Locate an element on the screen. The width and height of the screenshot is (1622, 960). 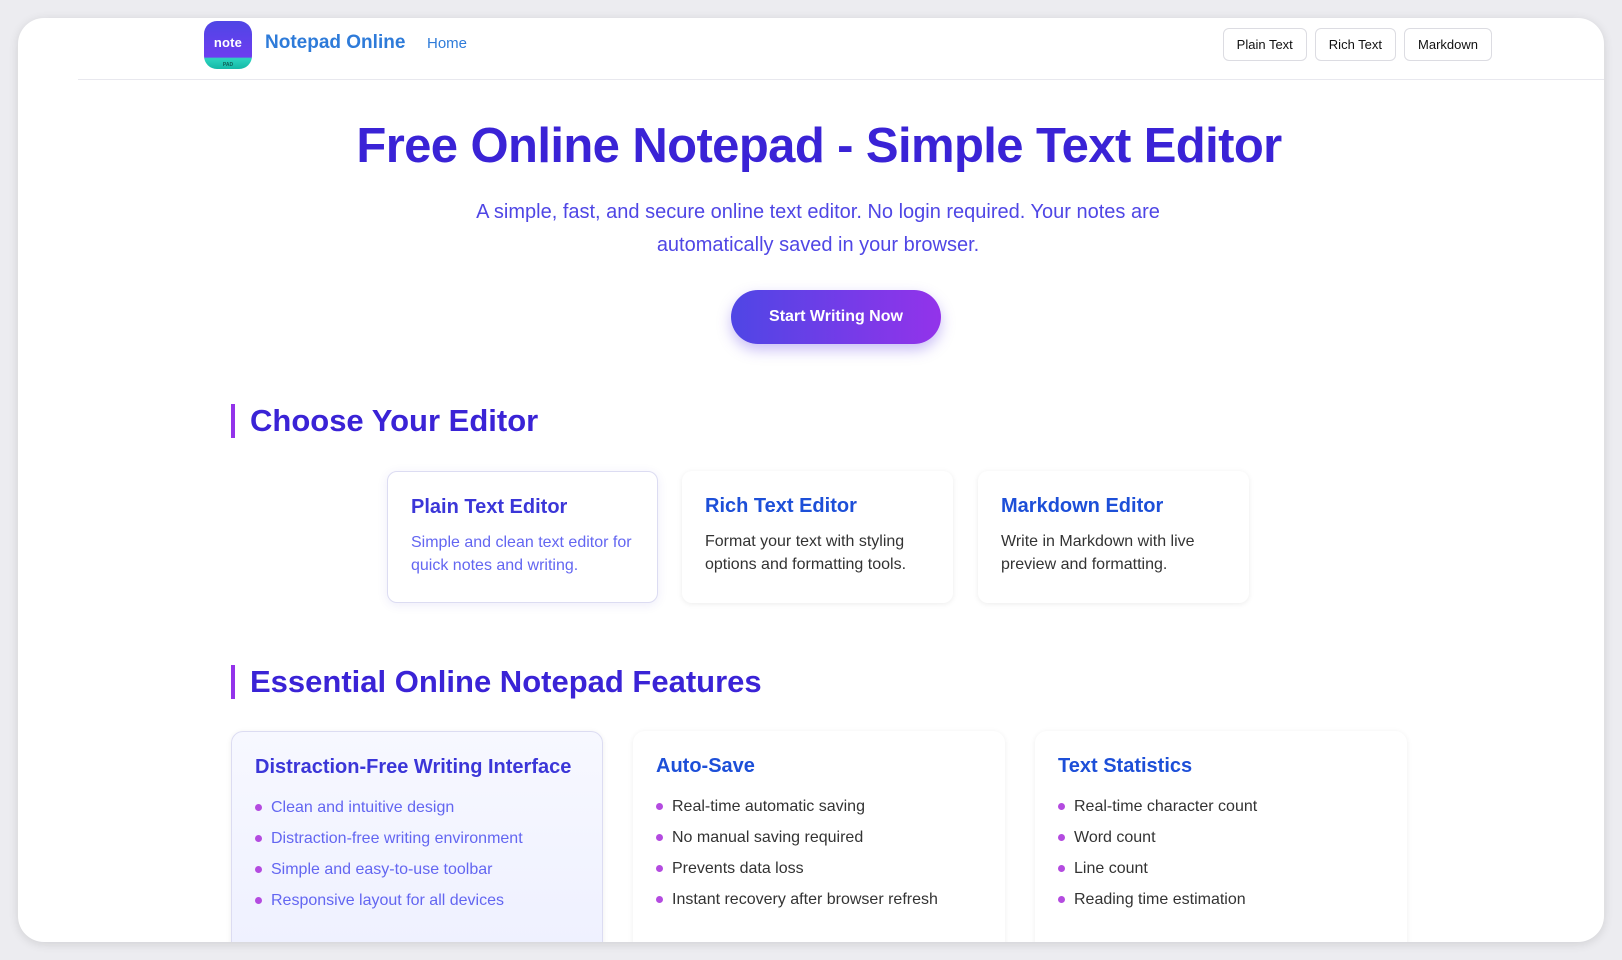
feature-item-text: Distraction-free writing environment is located at coordinates (397, 838).